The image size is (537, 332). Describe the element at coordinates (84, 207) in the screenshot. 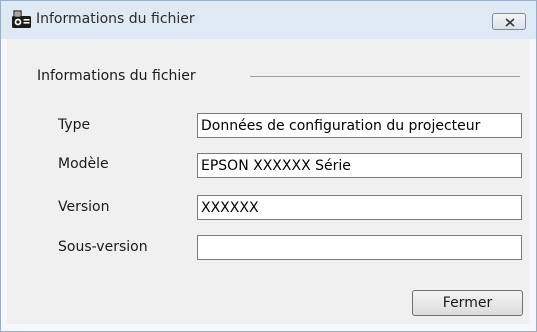

I see `version-label: Version` at that location.